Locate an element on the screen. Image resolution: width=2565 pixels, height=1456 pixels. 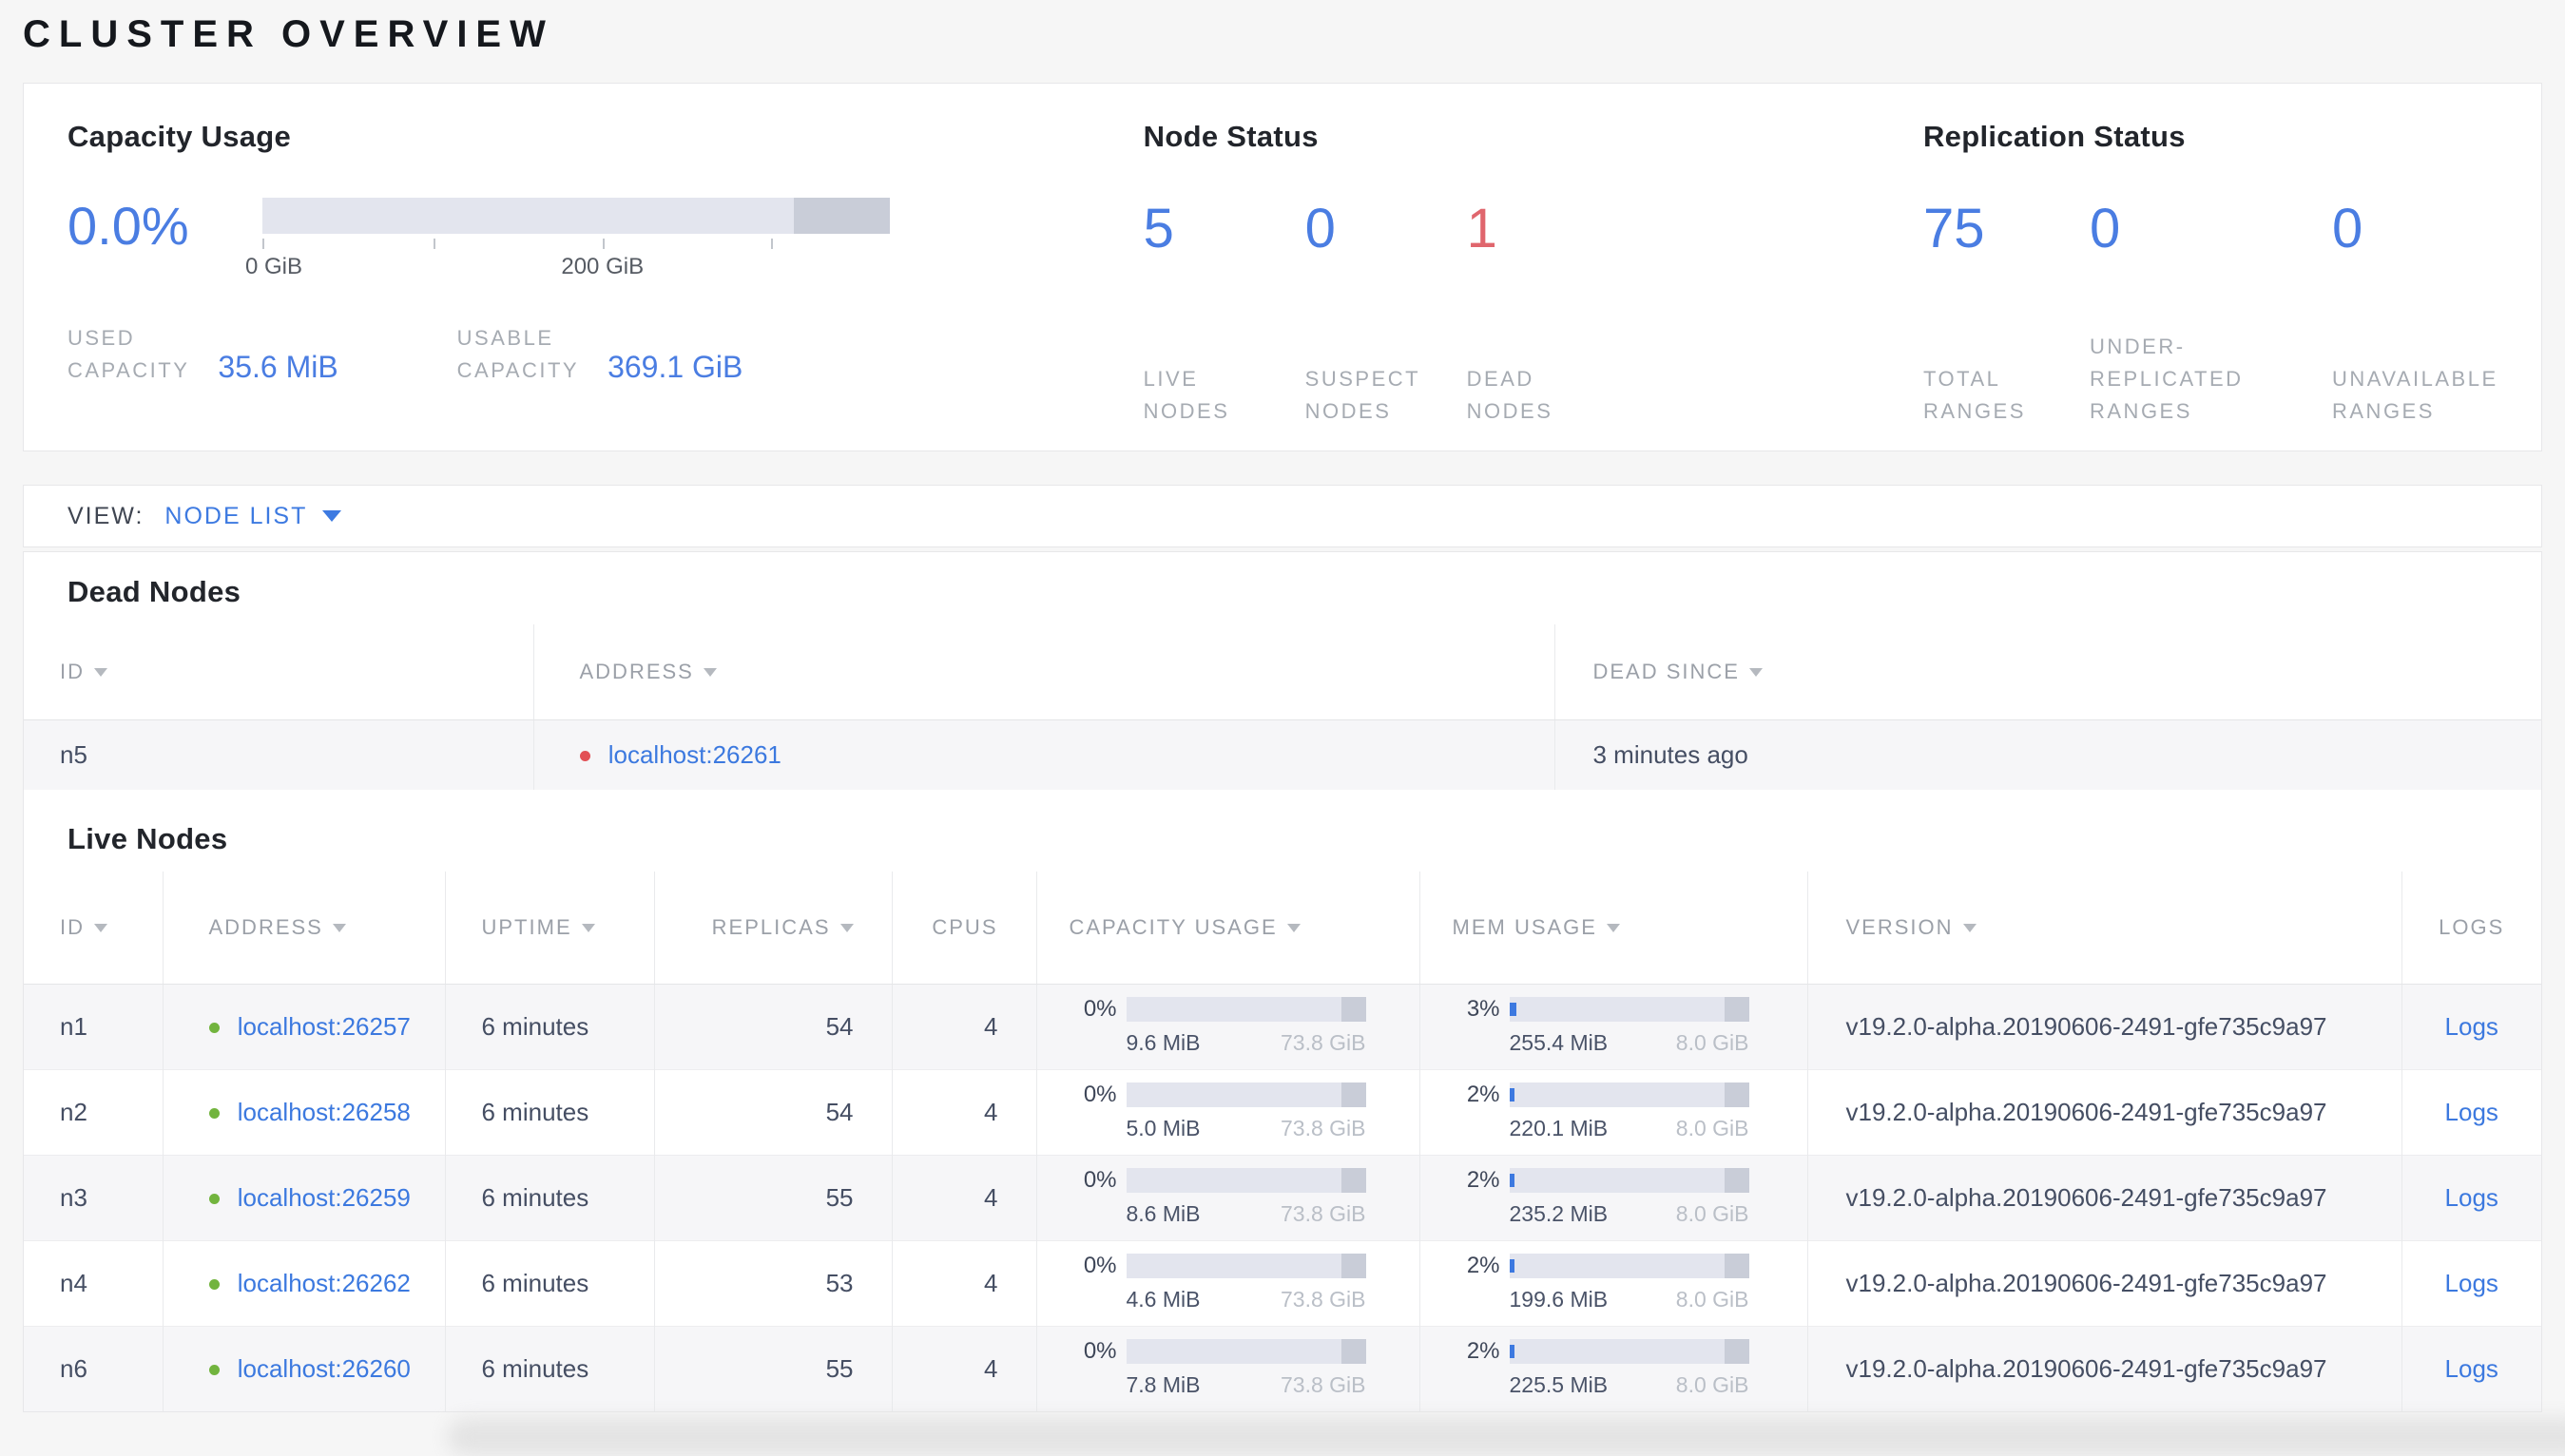
capacity-axis-labels: 0 GiB 200 GiB is located at coordinates (567, 268).